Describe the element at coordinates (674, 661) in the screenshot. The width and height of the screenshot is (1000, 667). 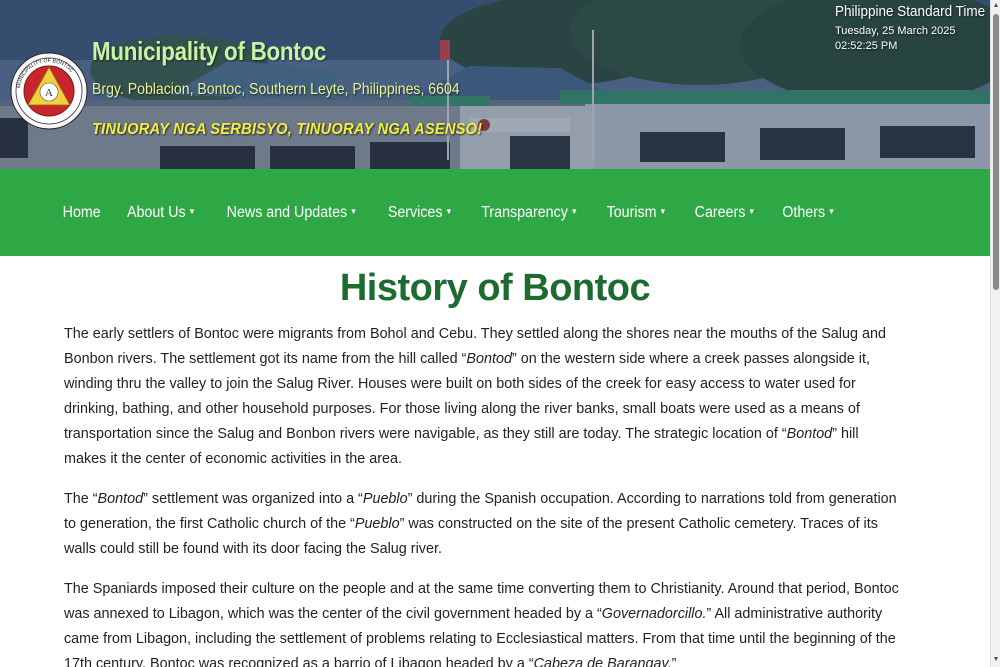
I see `paragraph-text: ”` at that location.